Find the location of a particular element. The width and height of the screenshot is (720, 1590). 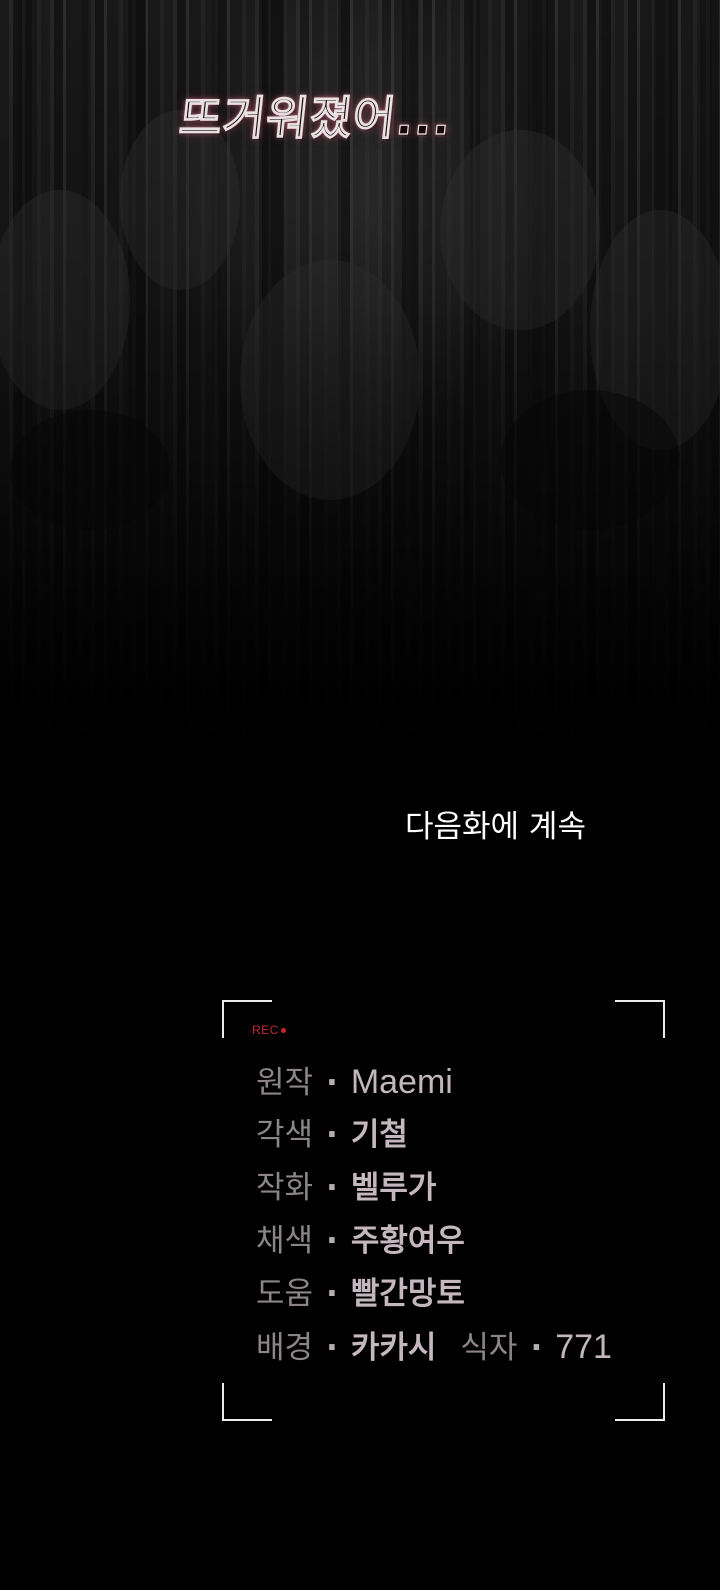

credit-row-assist: 도움 · 빨간망토 is located at coordinates (360, 1294).